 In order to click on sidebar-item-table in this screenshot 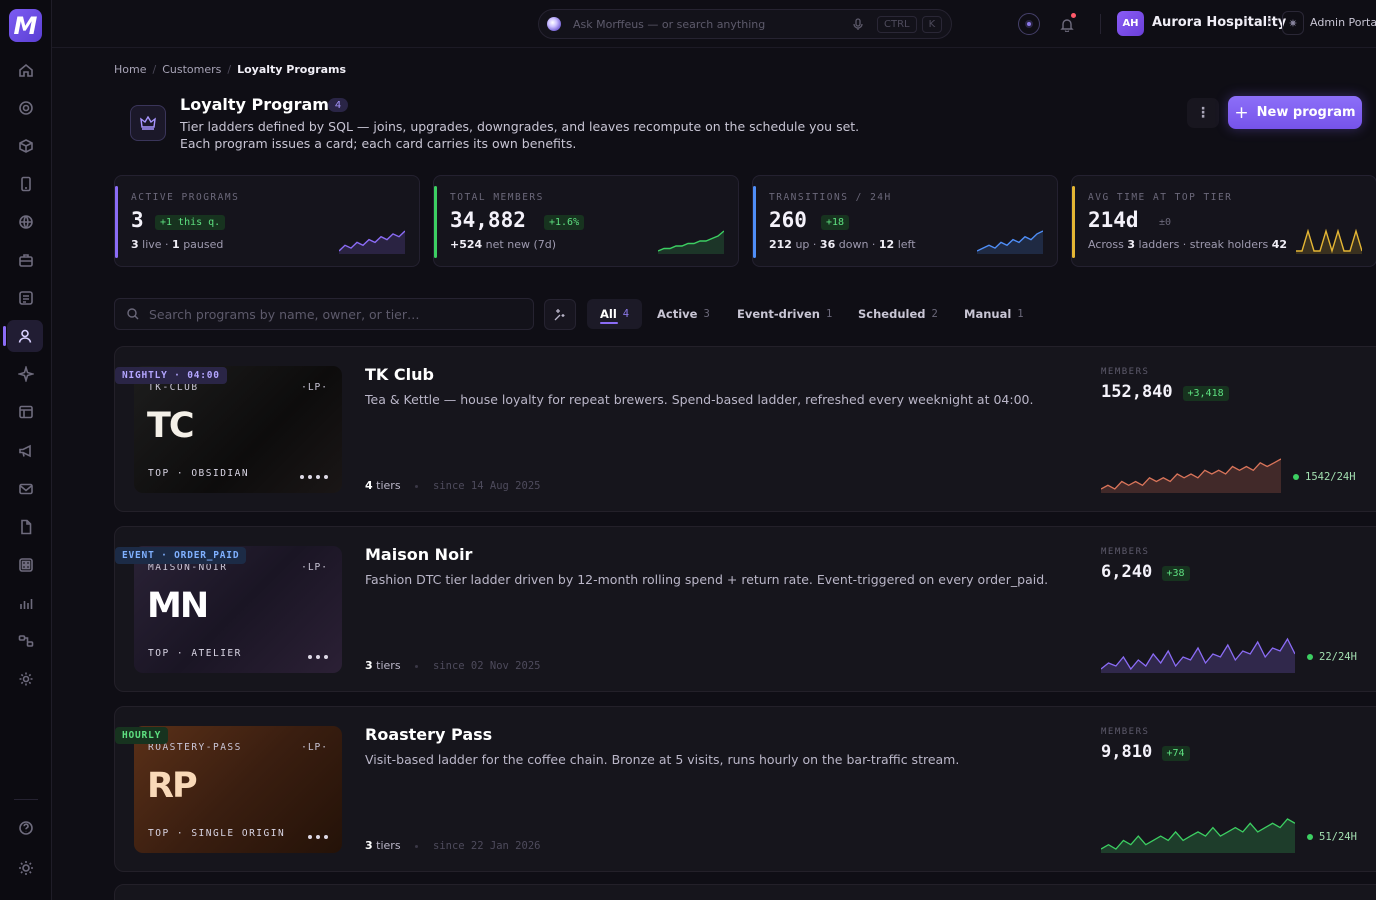, I will do `click(26, 412)`.